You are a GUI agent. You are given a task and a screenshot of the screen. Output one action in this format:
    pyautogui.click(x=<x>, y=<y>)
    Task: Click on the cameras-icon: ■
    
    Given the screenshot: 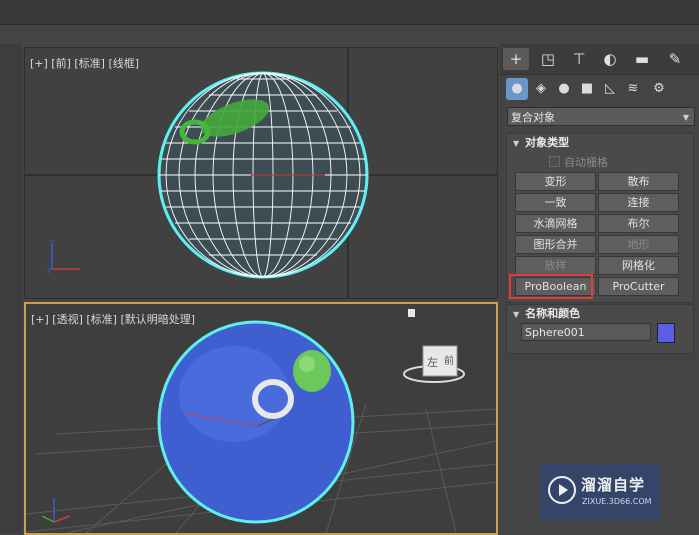 What is the action you would take?
    pyautogui.click(x=587, y=89)
    